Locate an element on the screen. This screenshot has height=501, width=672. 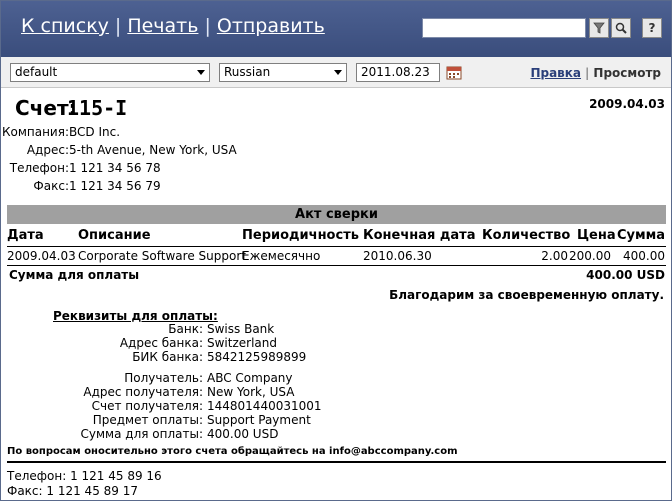
edit-link: Правка is located at coordinates (555, 73).